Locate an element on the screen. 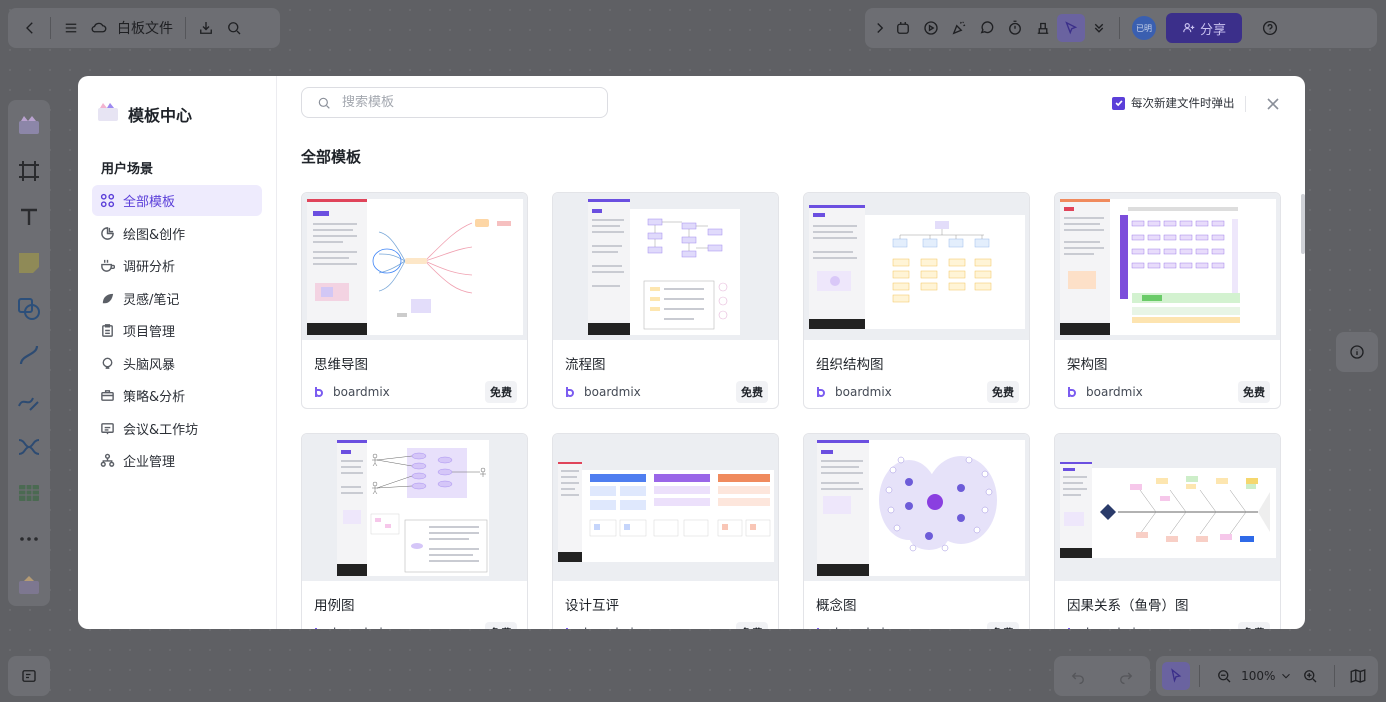 The height and width of the screenshot is (702, 1386). org-icon is located at coordinates (107, 460).